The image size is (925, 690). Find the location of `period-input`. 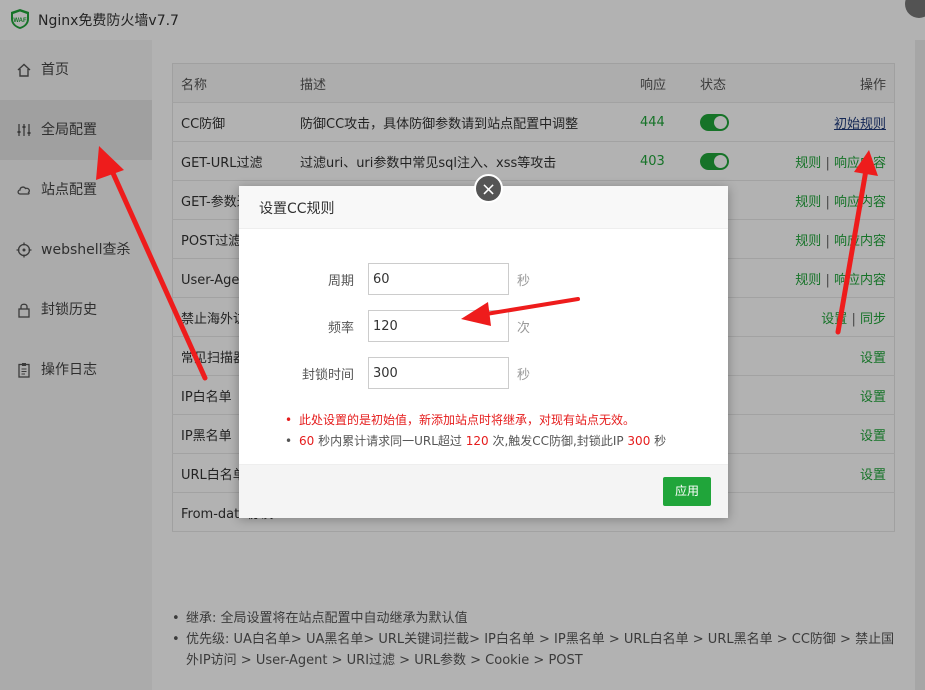

period-input is located at coordinates (438, 279).